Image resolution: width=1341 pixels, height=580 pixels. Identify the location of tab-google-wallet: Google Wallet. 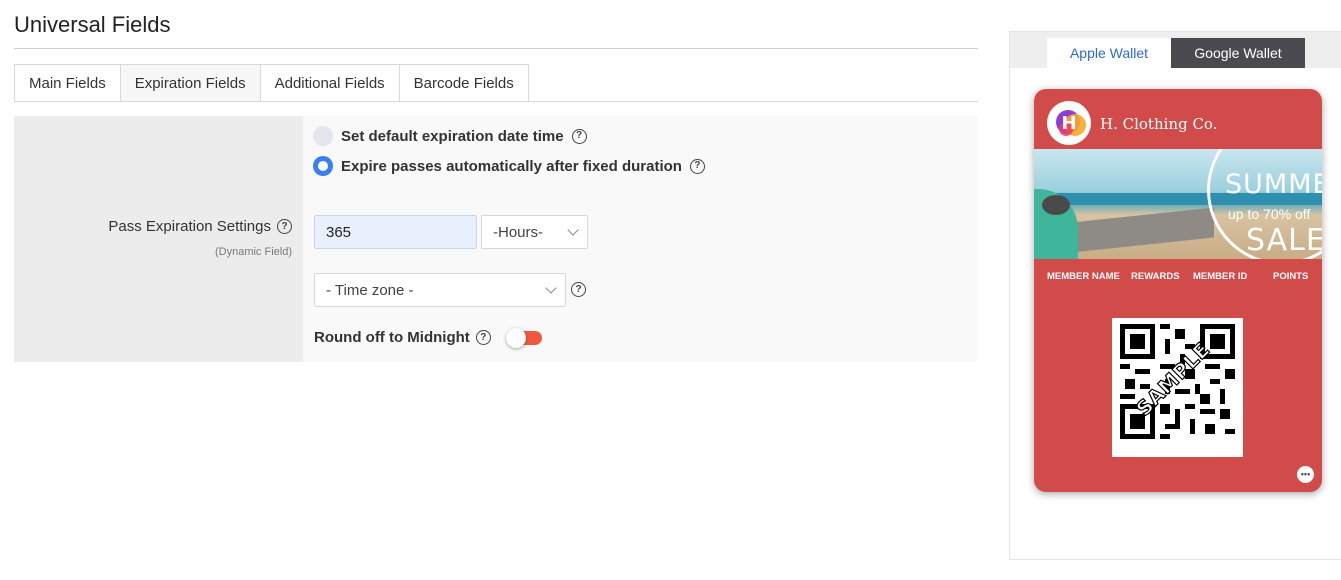
(1238, 53).